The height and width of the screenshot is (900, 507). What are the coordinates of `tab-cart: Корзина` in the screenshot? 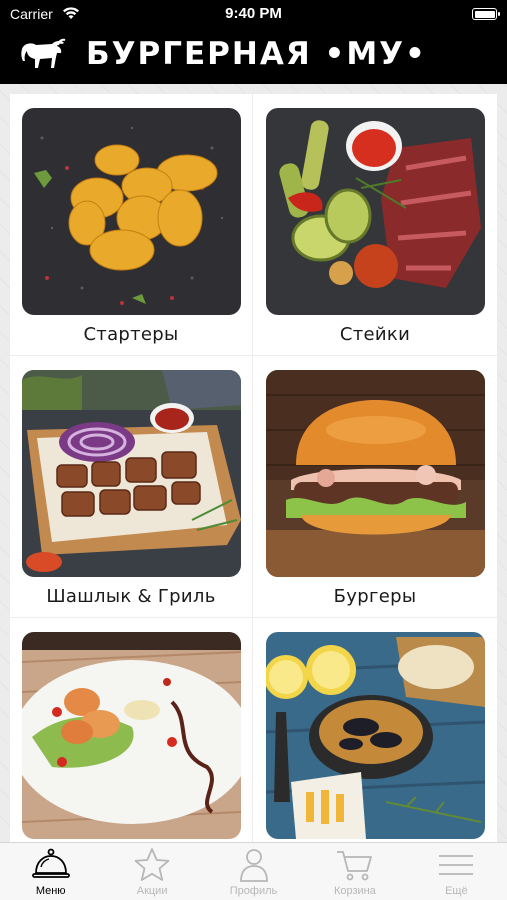 It's located at (354, 871).